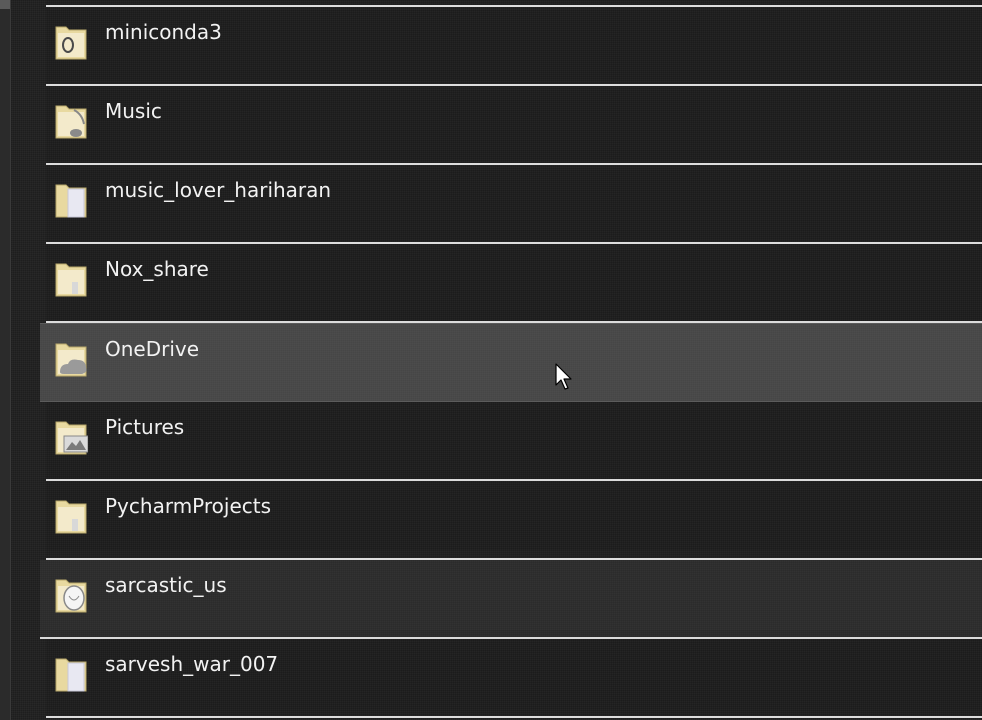 This screenshot has width=982, height=720. I want to click on folder-row-sarvesh-war: sarvesh_war_007, so click(514, 678).